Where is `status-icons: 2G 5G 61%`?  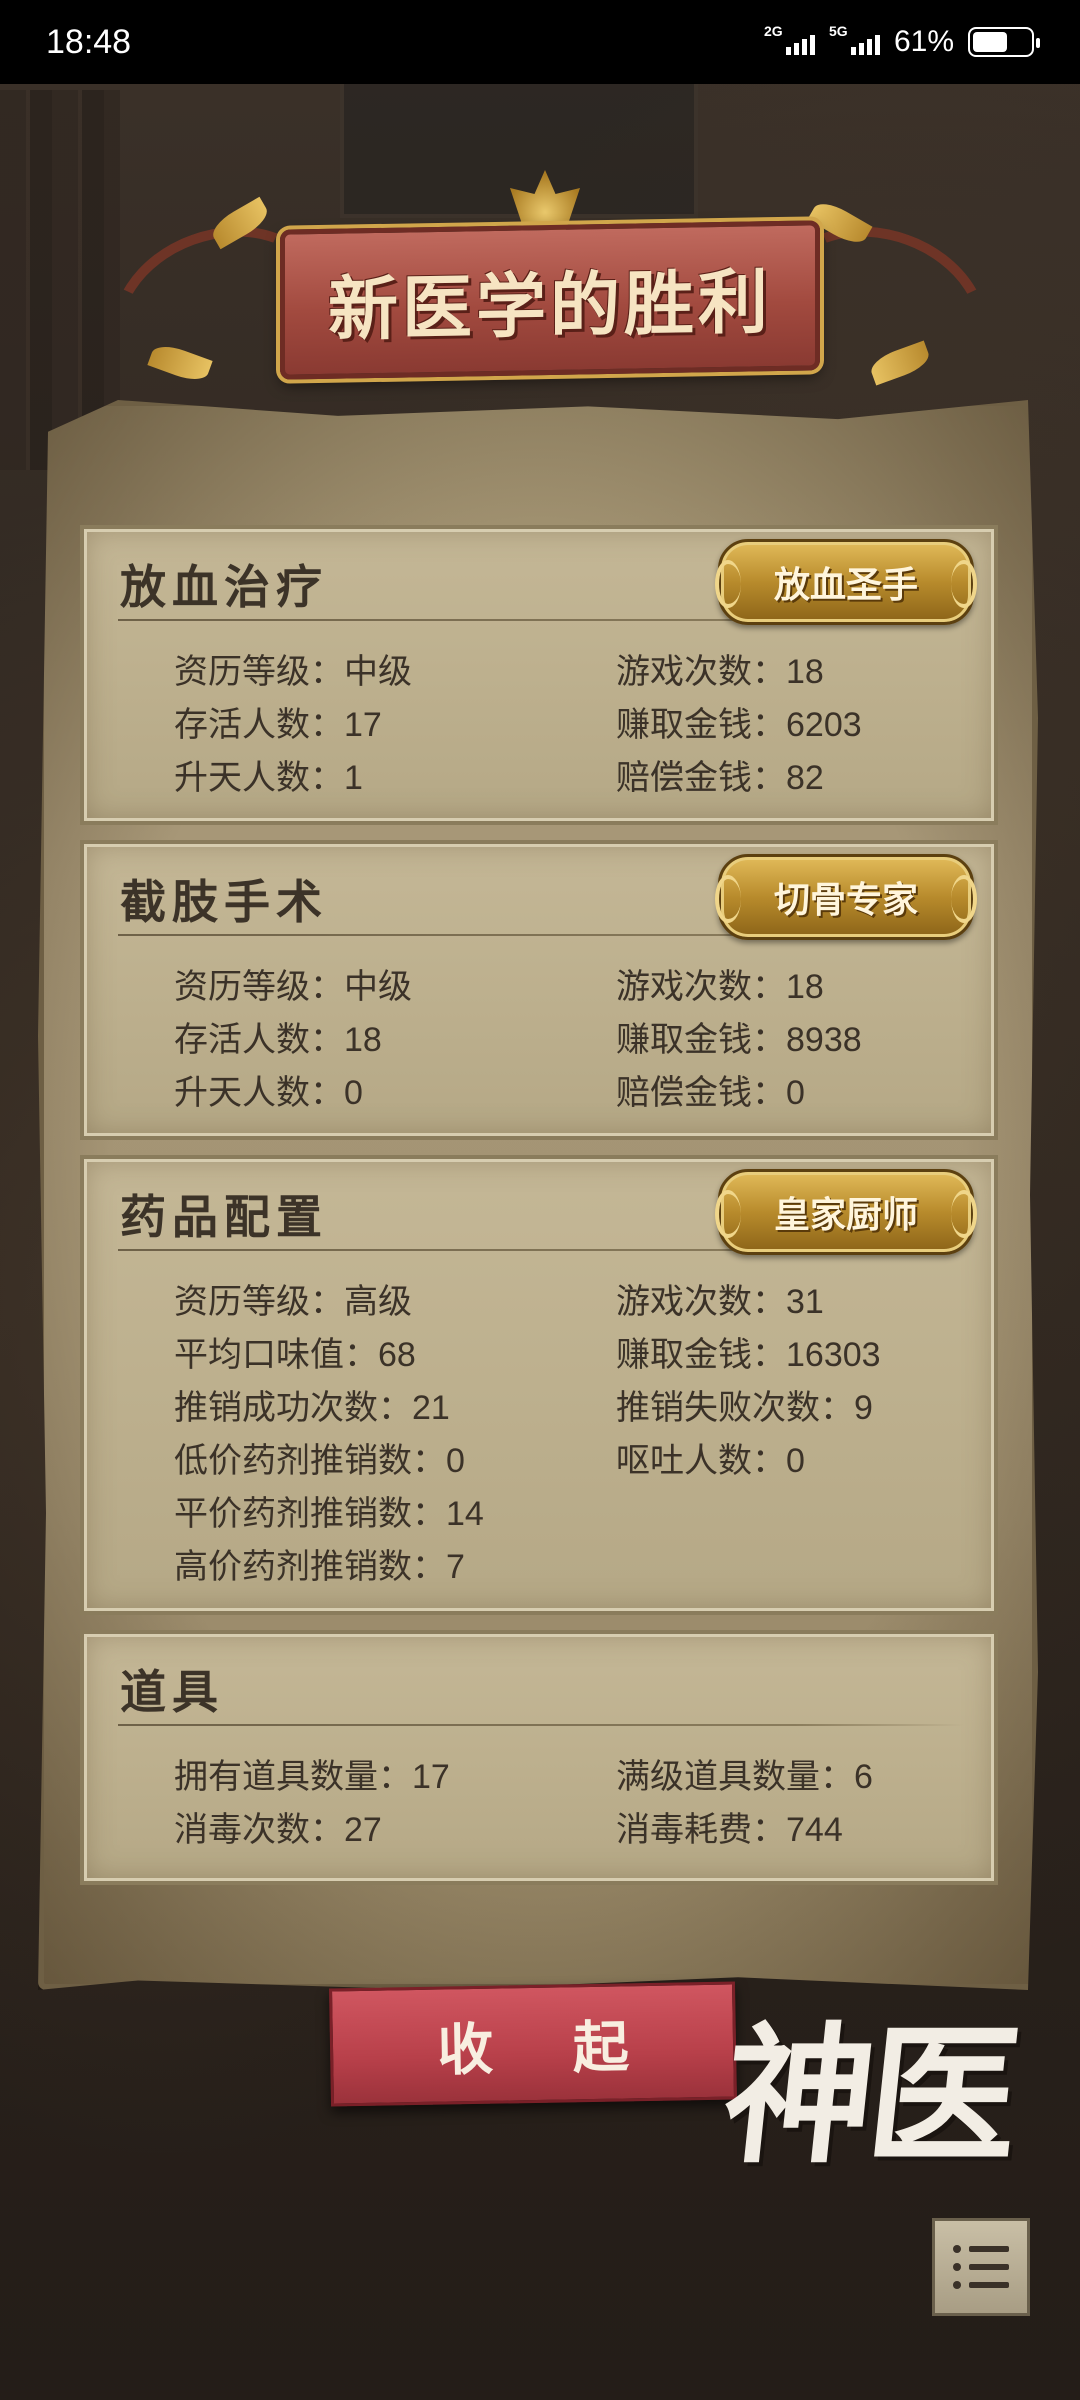 status-icons: 2G 5G 61% is located at coordinates (902, 41).